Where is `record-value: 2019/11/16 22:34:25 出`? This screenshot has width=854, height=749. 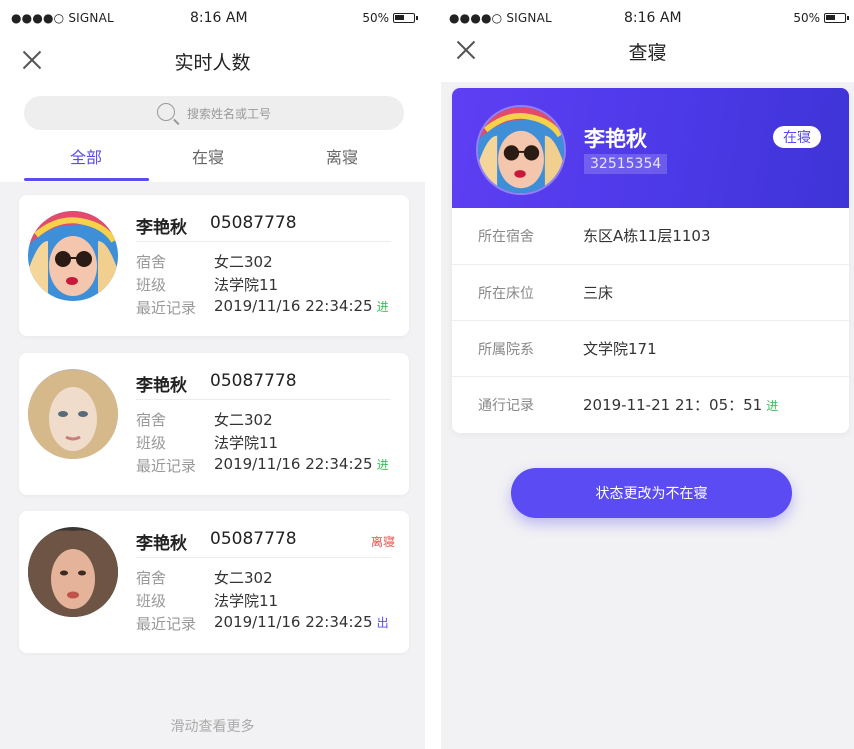 record-value: 2019/11/16 22:34:25 出 is located at coordinates (301, 622).